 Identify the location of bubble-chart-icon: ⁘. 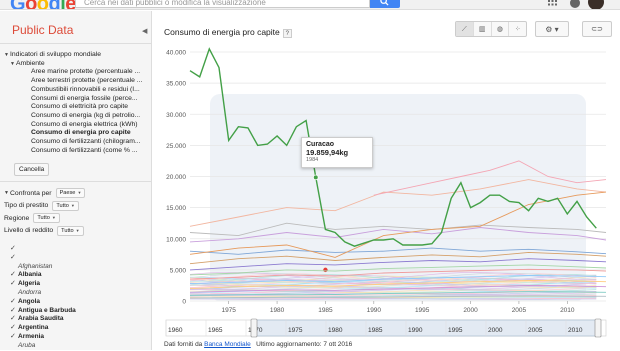
(517, 29).